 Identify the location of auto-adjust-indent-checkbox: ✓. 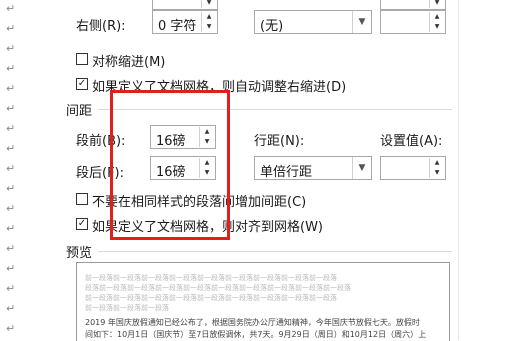
(82, 84).